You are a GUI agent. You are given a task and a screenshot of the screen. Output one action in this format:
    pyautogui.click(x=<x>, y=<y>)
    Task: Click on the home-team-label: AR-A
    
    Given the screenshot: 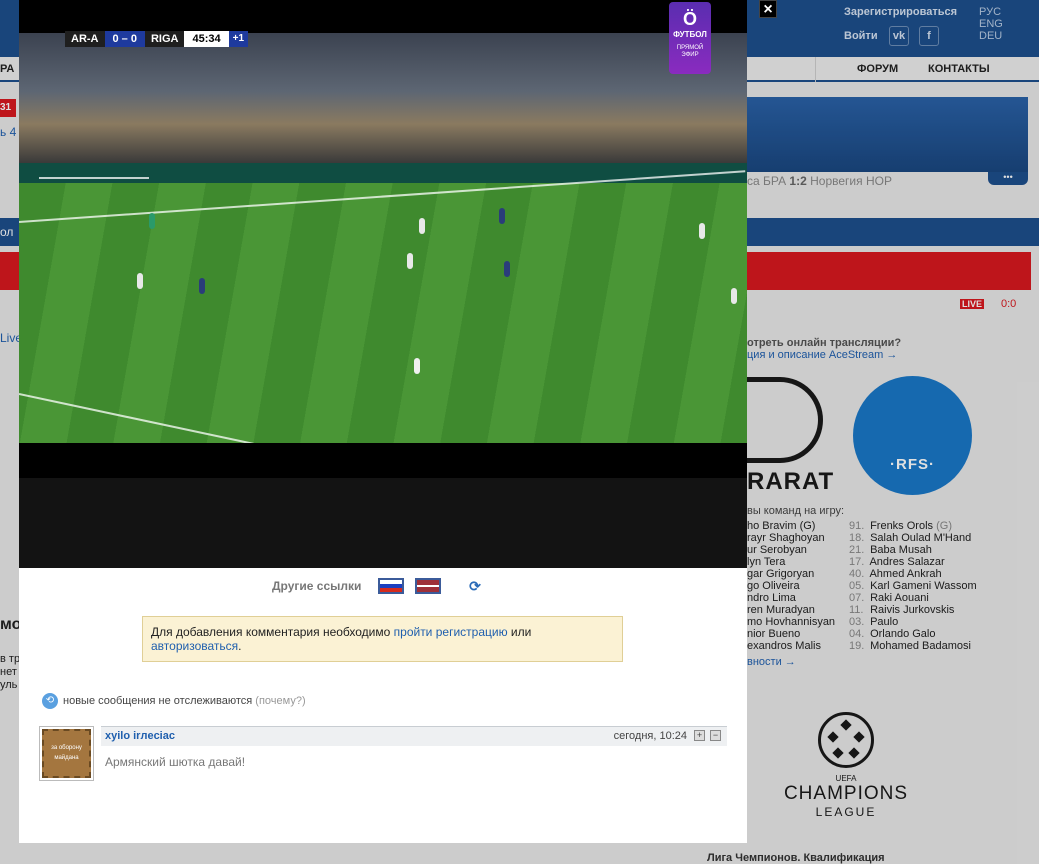 What is the action you would take?
    pyautogui.click(x=85, y=39)
    